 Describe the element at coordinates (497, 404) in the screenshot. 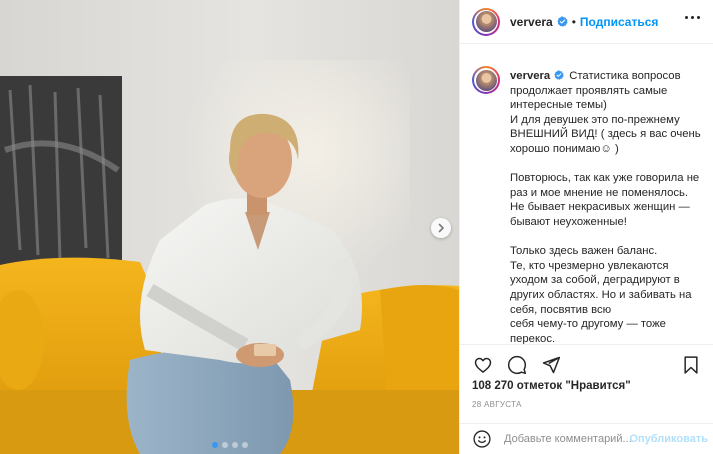

I see `post-date: 28 АВГУСТА` at that location.